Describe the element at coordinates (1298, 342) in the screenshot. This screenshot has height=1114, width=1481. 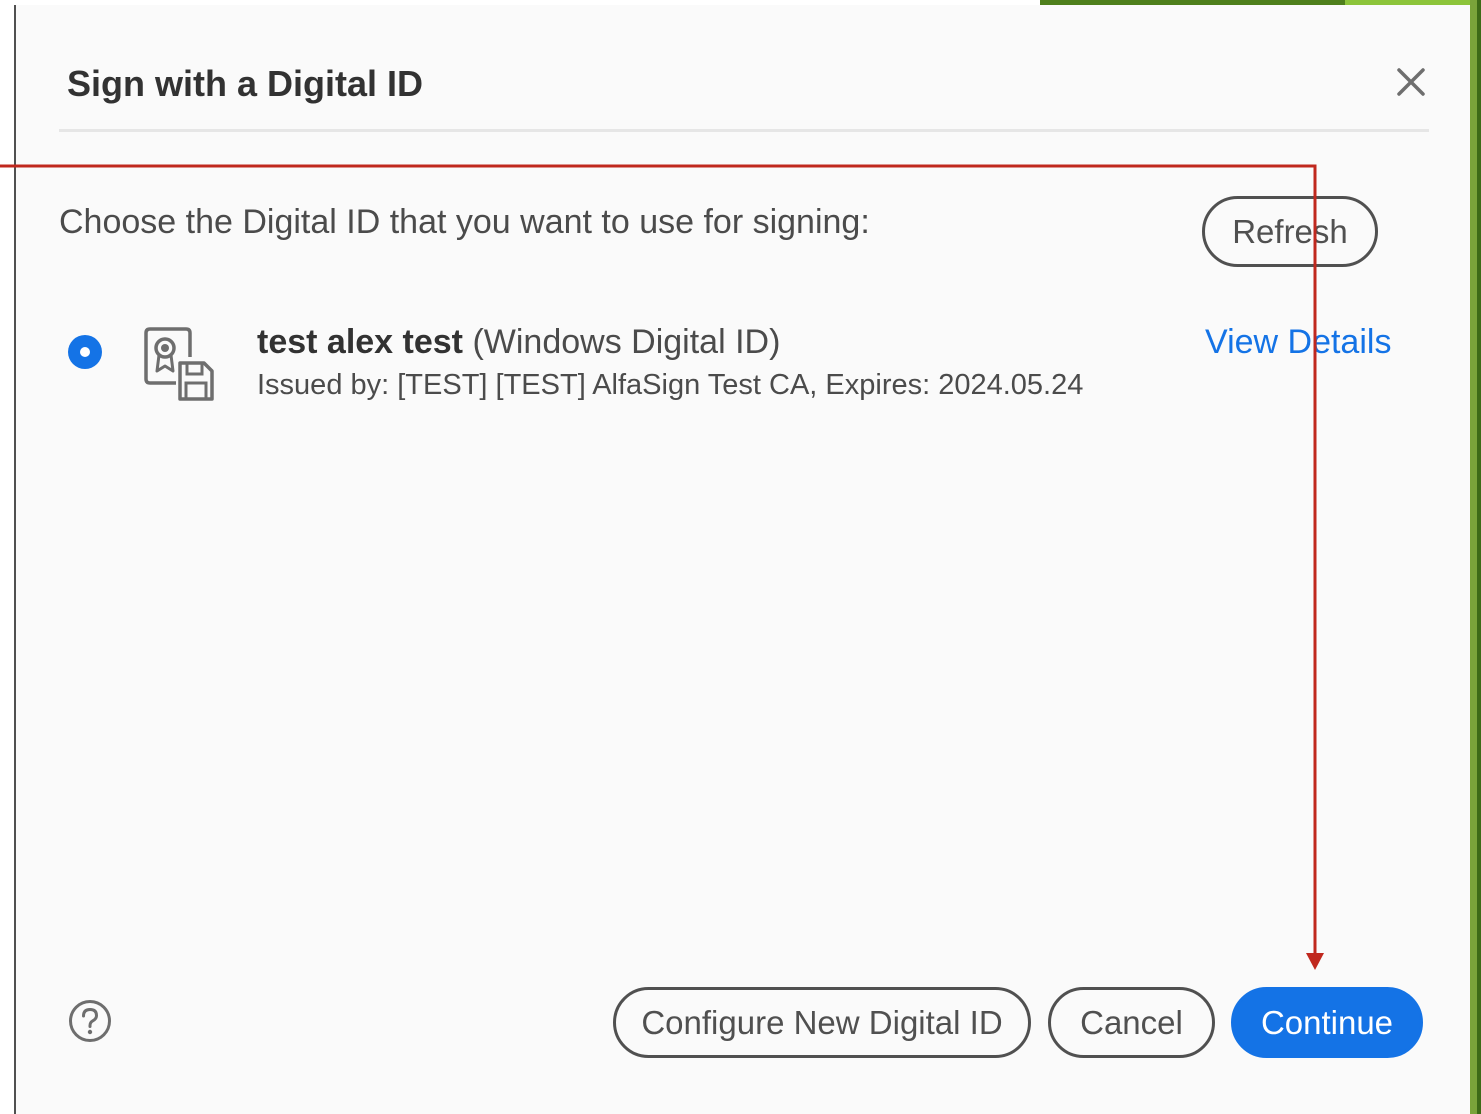
I see `view-details-link: View Details` at that location.